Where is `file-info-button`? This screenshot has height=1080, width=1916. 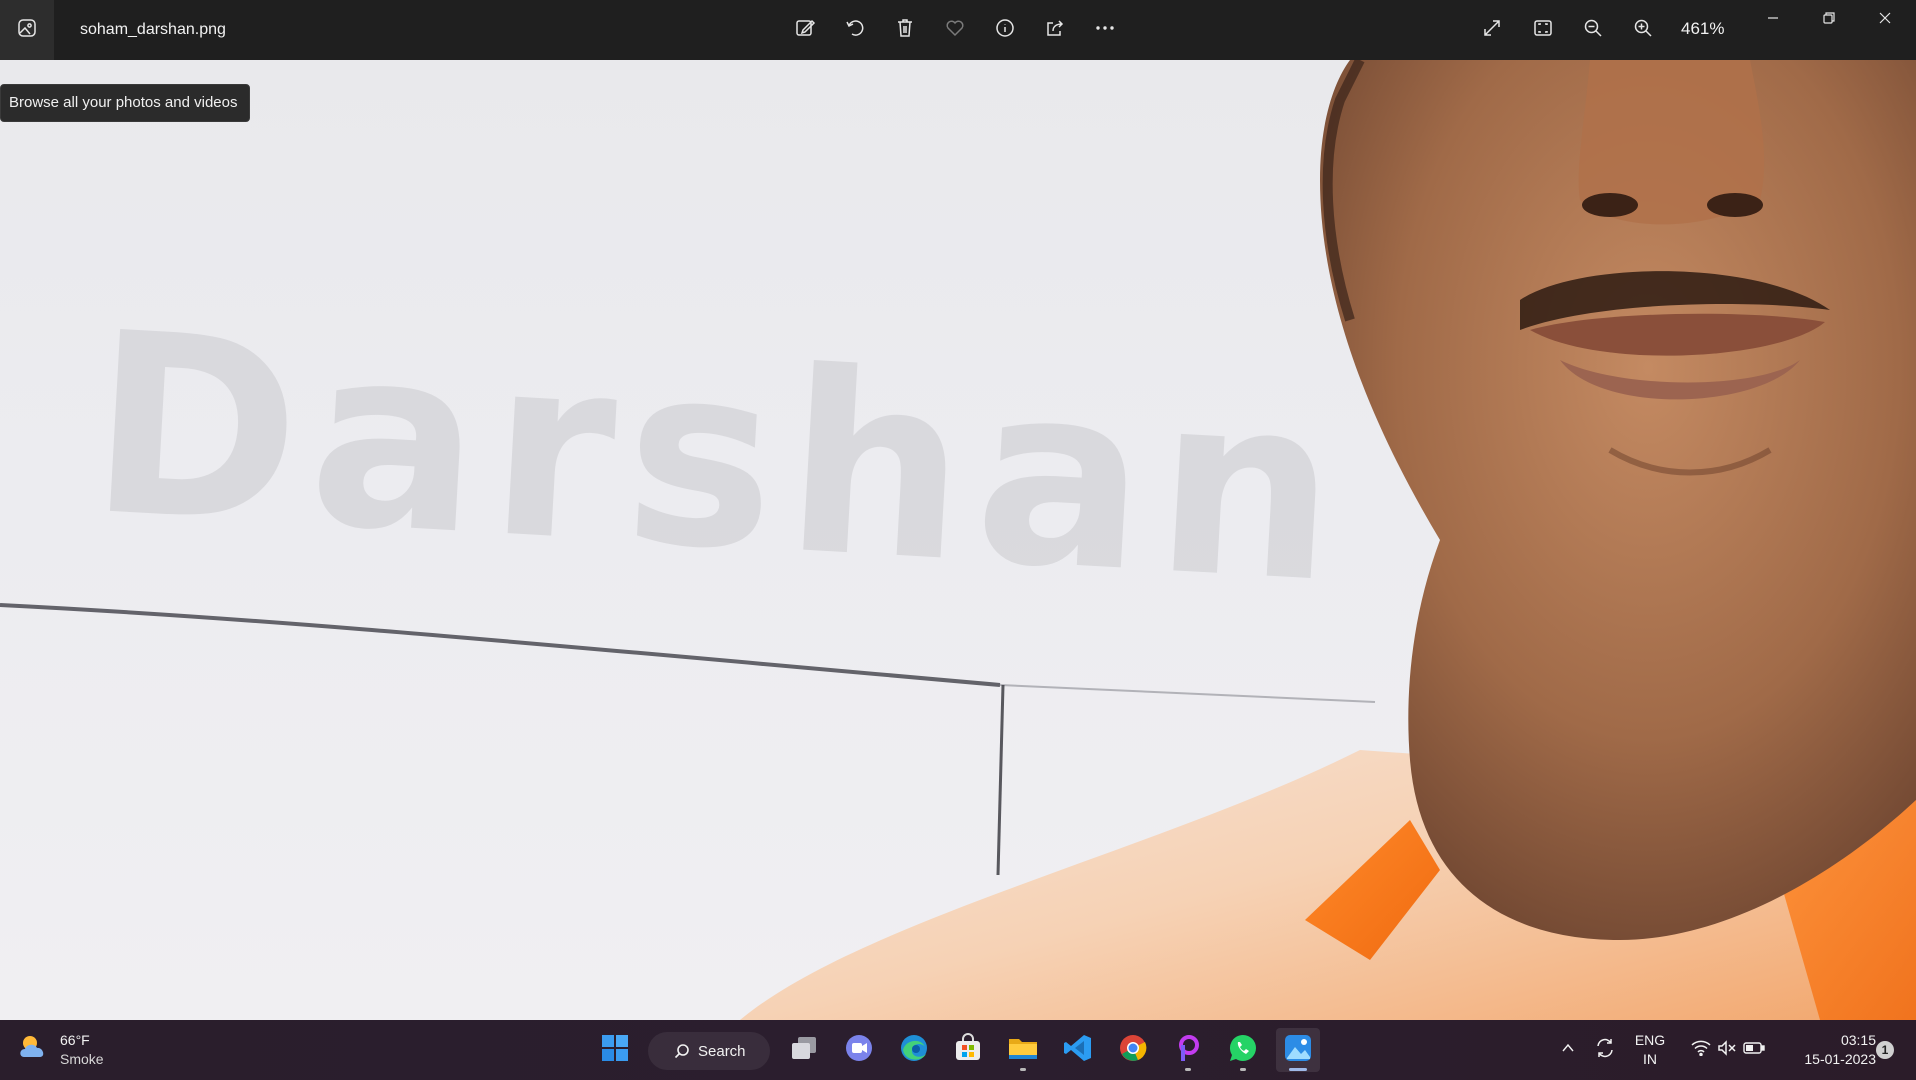 file-info-button is located at coordinates (1005, 30).